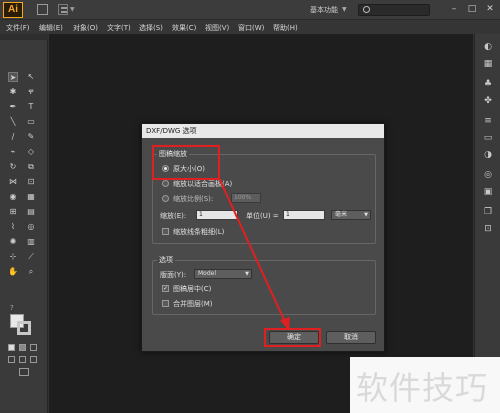 The image size is (500, 413). Describe the element at coordinates (488, 229) in the screenshot. I see `artboards-panel-icon: ⊡` at that location.